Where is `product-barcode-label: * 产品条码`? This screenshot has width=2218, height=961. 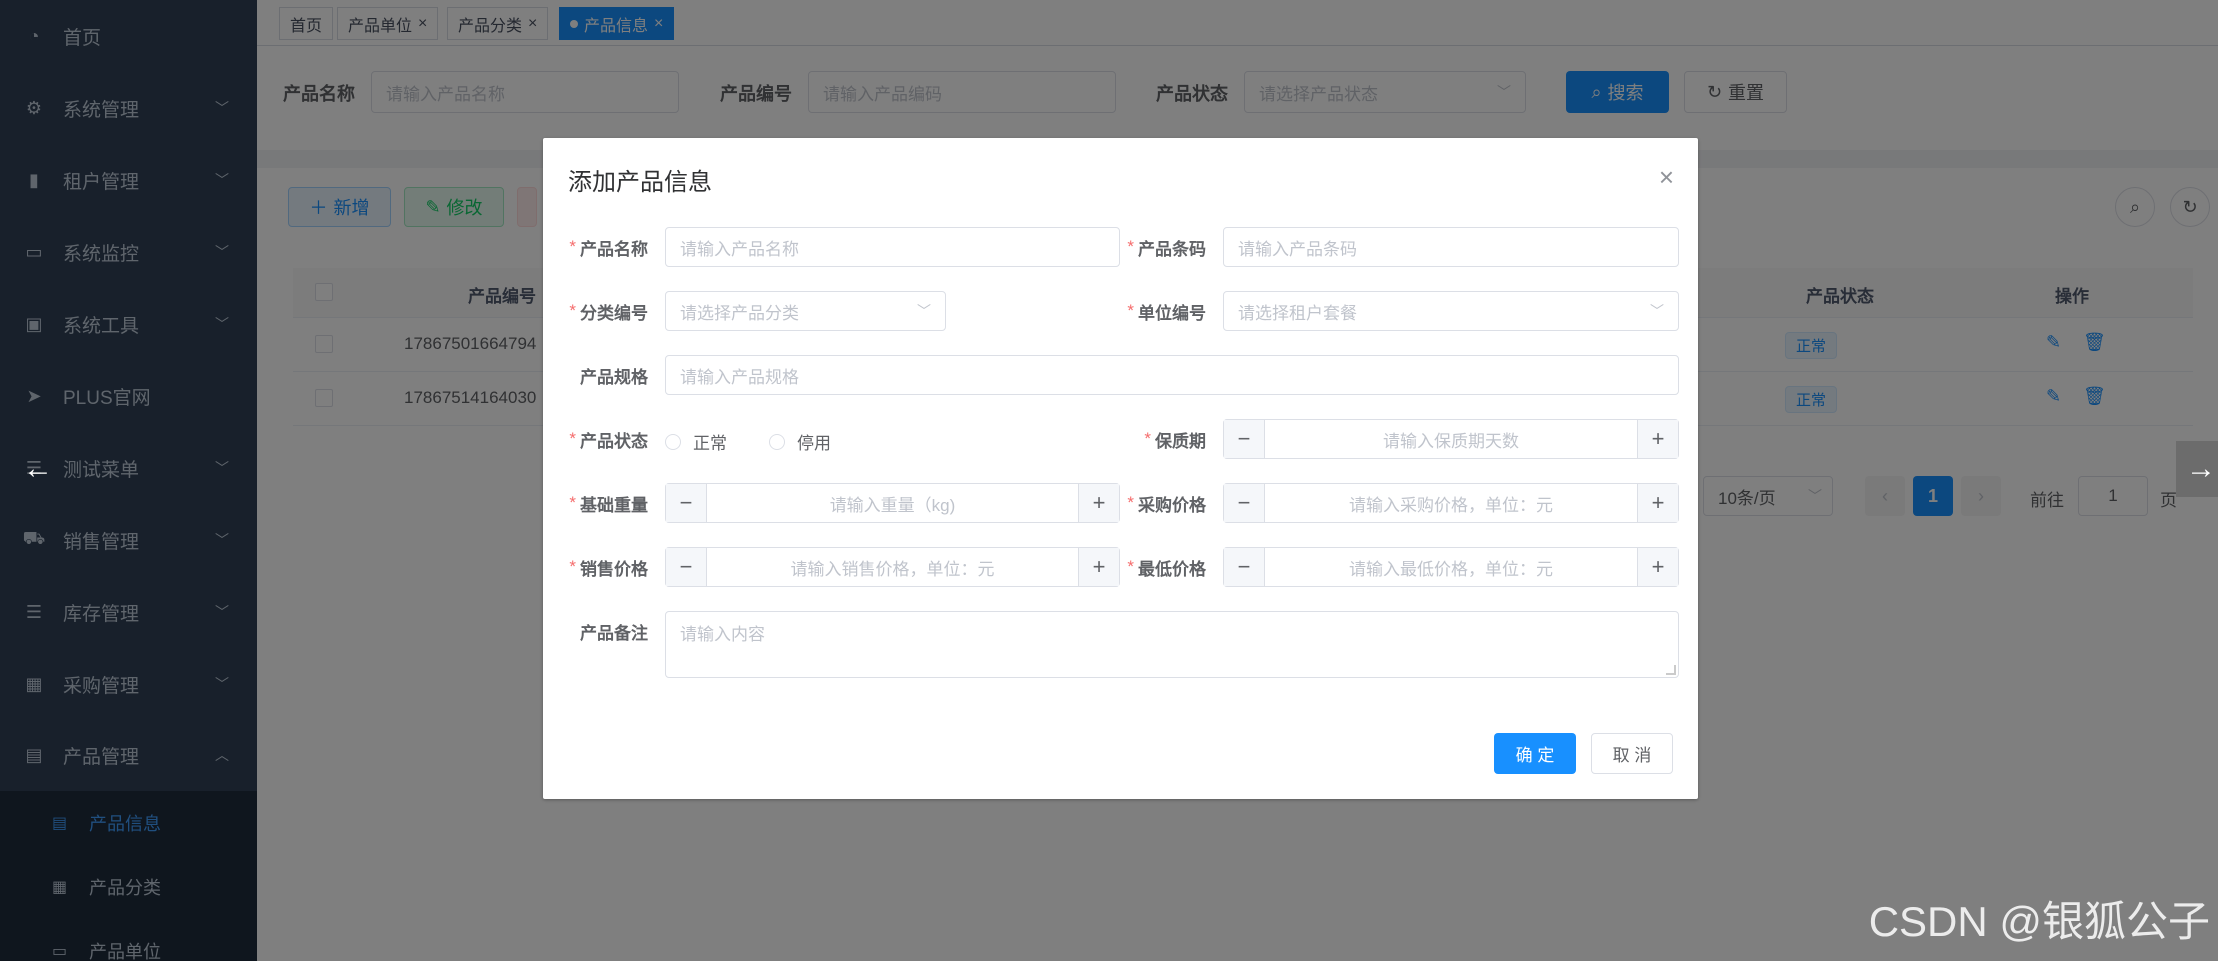 product-barcode-label: * 产品条码 is located at coordinates (1158, 247).